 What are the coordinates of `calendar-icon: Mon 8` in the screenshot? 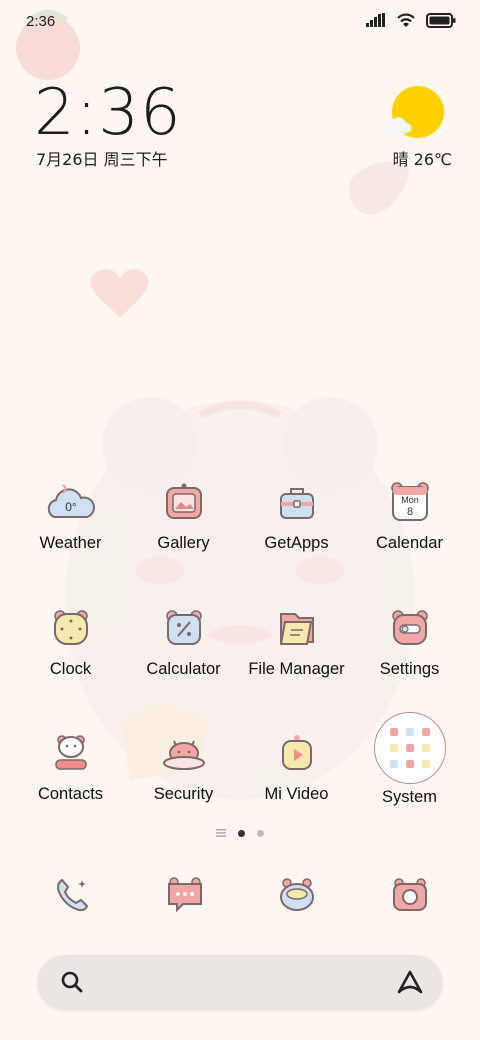 It's located at (410, 502).